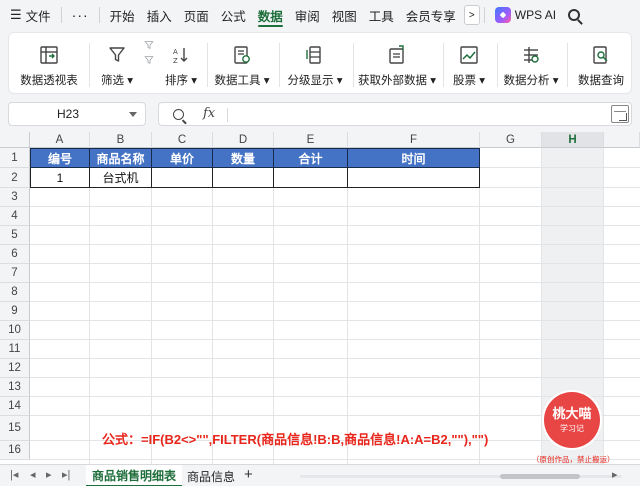  Describe the element at coordinates (381, 15) in the screenshot. I see `menu-tab-tools: 工具` at that location.